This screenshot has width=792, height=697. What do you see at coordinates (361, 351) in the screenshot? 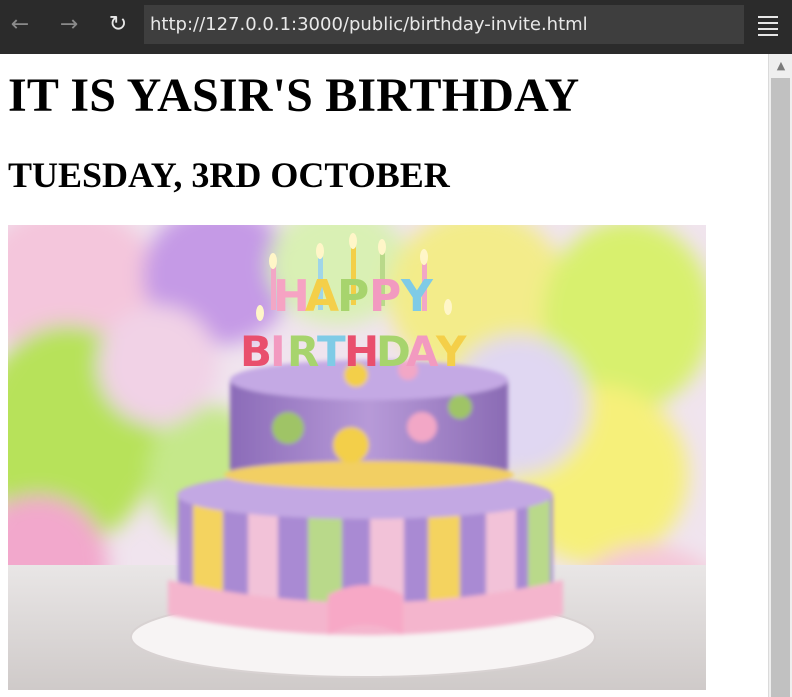
I see `svg-text: H` at bounding box center [361, 351].